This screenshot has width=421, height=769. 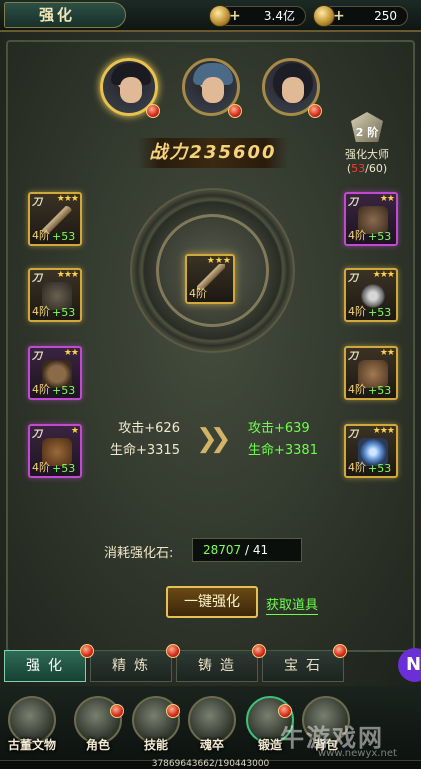 What do you see at coordinates (145, 450) in the screenshot?
I see `current-hp: 生命+3315` at bounding box center [145, 450].